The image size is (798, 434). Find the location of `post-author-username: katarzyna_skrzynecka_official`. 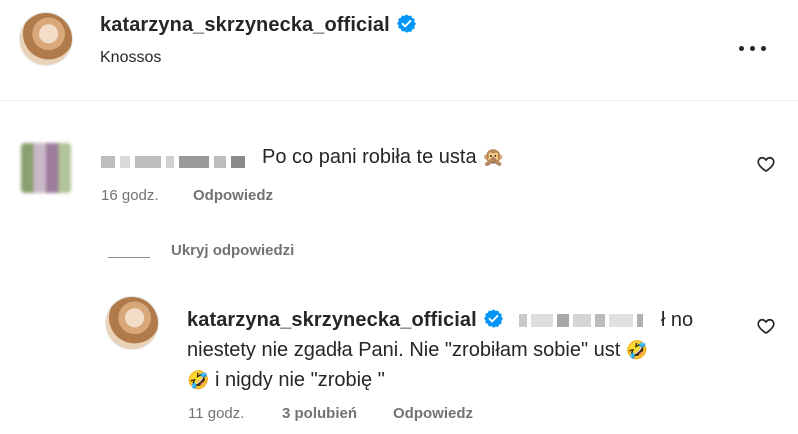

post-author-username: katarzyna_skrzynecka_official is located at coordinates (245, 25).